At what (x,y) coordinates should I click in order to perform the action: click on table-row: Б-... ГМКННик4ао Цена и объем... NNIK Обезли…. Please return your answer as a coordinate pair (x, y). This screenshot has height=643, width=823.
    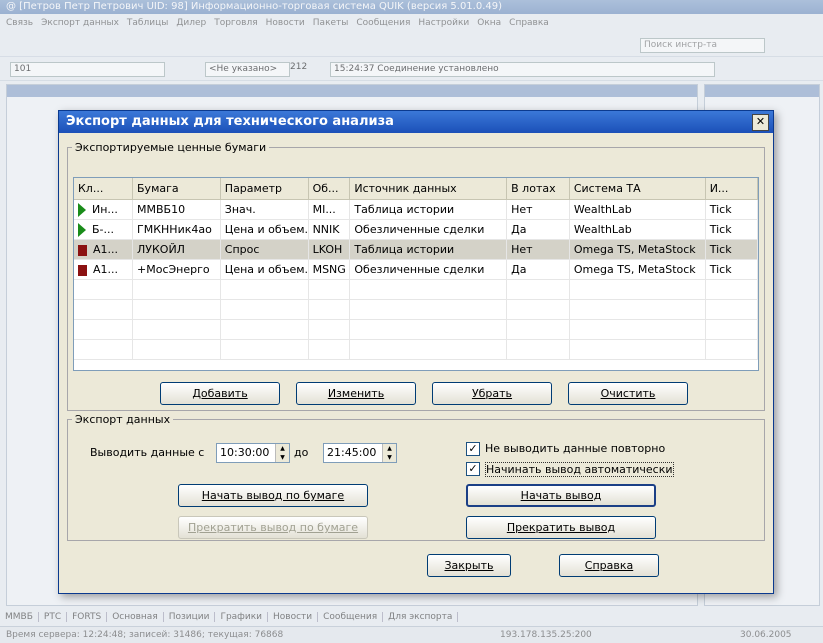
    Looking at the image, I should click on (416, 229).